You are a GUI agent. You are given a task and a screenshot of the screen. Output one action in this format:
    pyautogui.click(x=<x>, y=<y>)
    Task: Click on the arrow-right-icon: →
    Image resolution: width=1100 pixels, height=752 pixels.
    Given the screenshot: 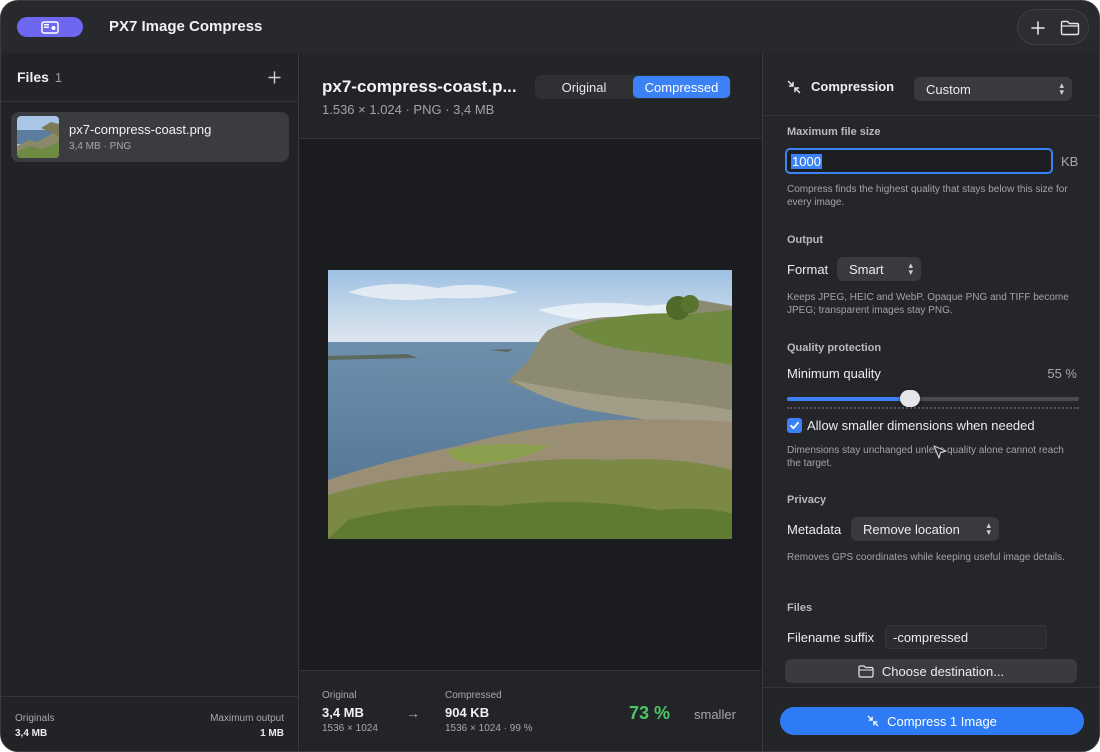 What is the action you would take?
    pyautogui.click(x=413, y=713)
    